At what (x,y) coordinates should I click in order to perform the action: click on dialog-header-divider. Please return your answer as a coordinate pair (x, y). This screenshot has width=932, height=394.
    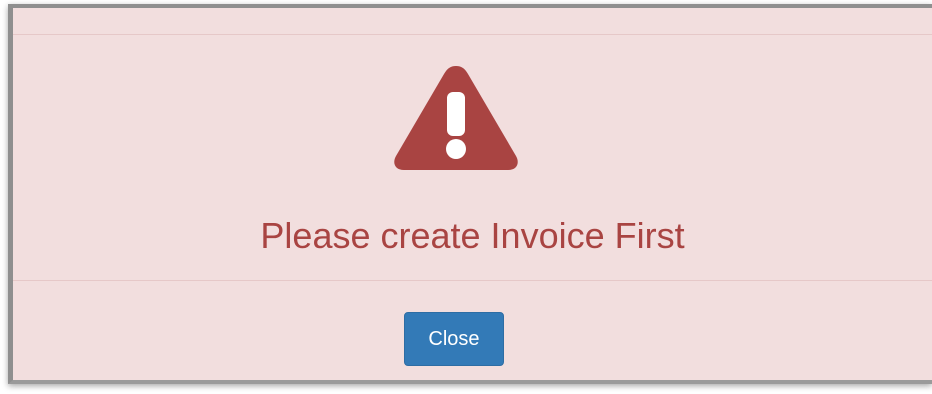
    Looking at the image, I should click on (472, 34).